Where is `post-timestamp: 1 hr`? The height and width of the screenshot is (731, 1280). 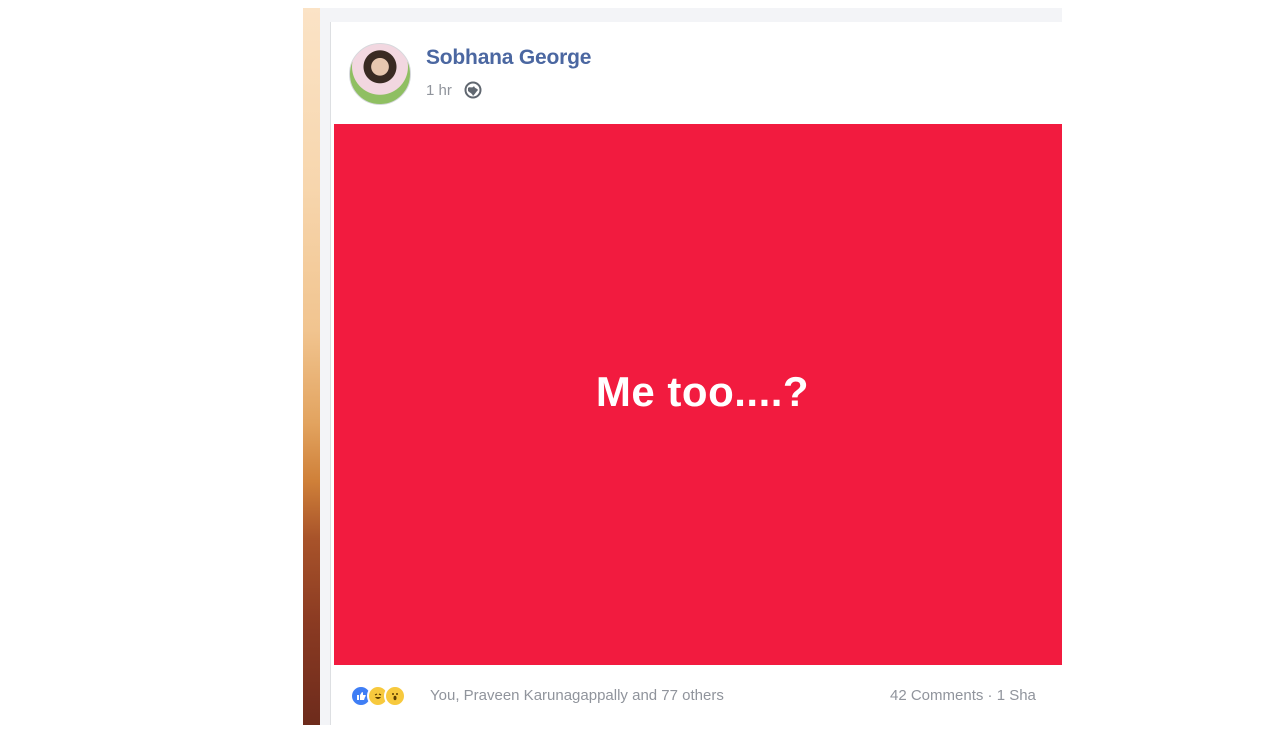 post-timestamp: 1 hr is located at coordinates (439, 90).